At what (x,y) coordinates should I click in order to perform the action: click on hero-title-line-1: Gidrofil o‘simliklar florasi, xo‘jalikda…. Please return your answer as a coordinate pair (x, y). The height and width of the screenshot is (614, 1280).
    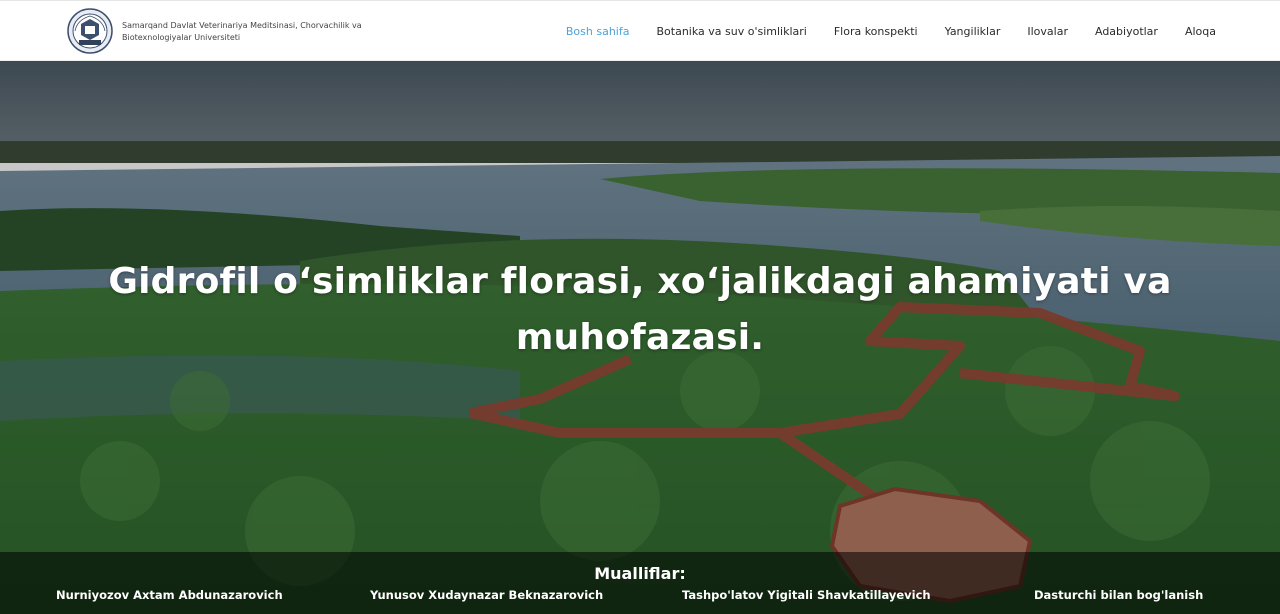
    Looking at the image, I should click on (640, 281).